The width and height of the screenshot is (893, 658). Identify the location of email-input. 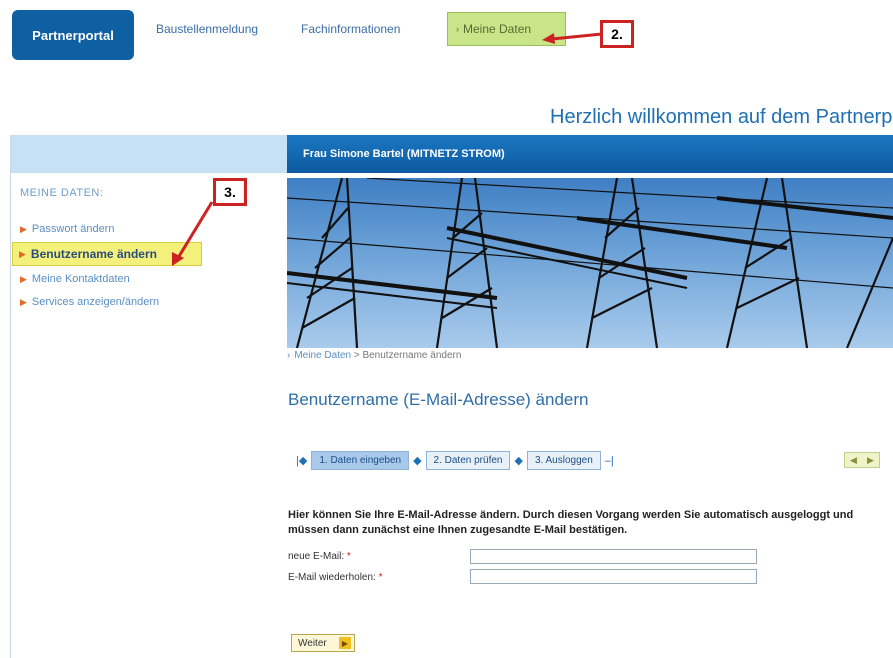
(613, 556).